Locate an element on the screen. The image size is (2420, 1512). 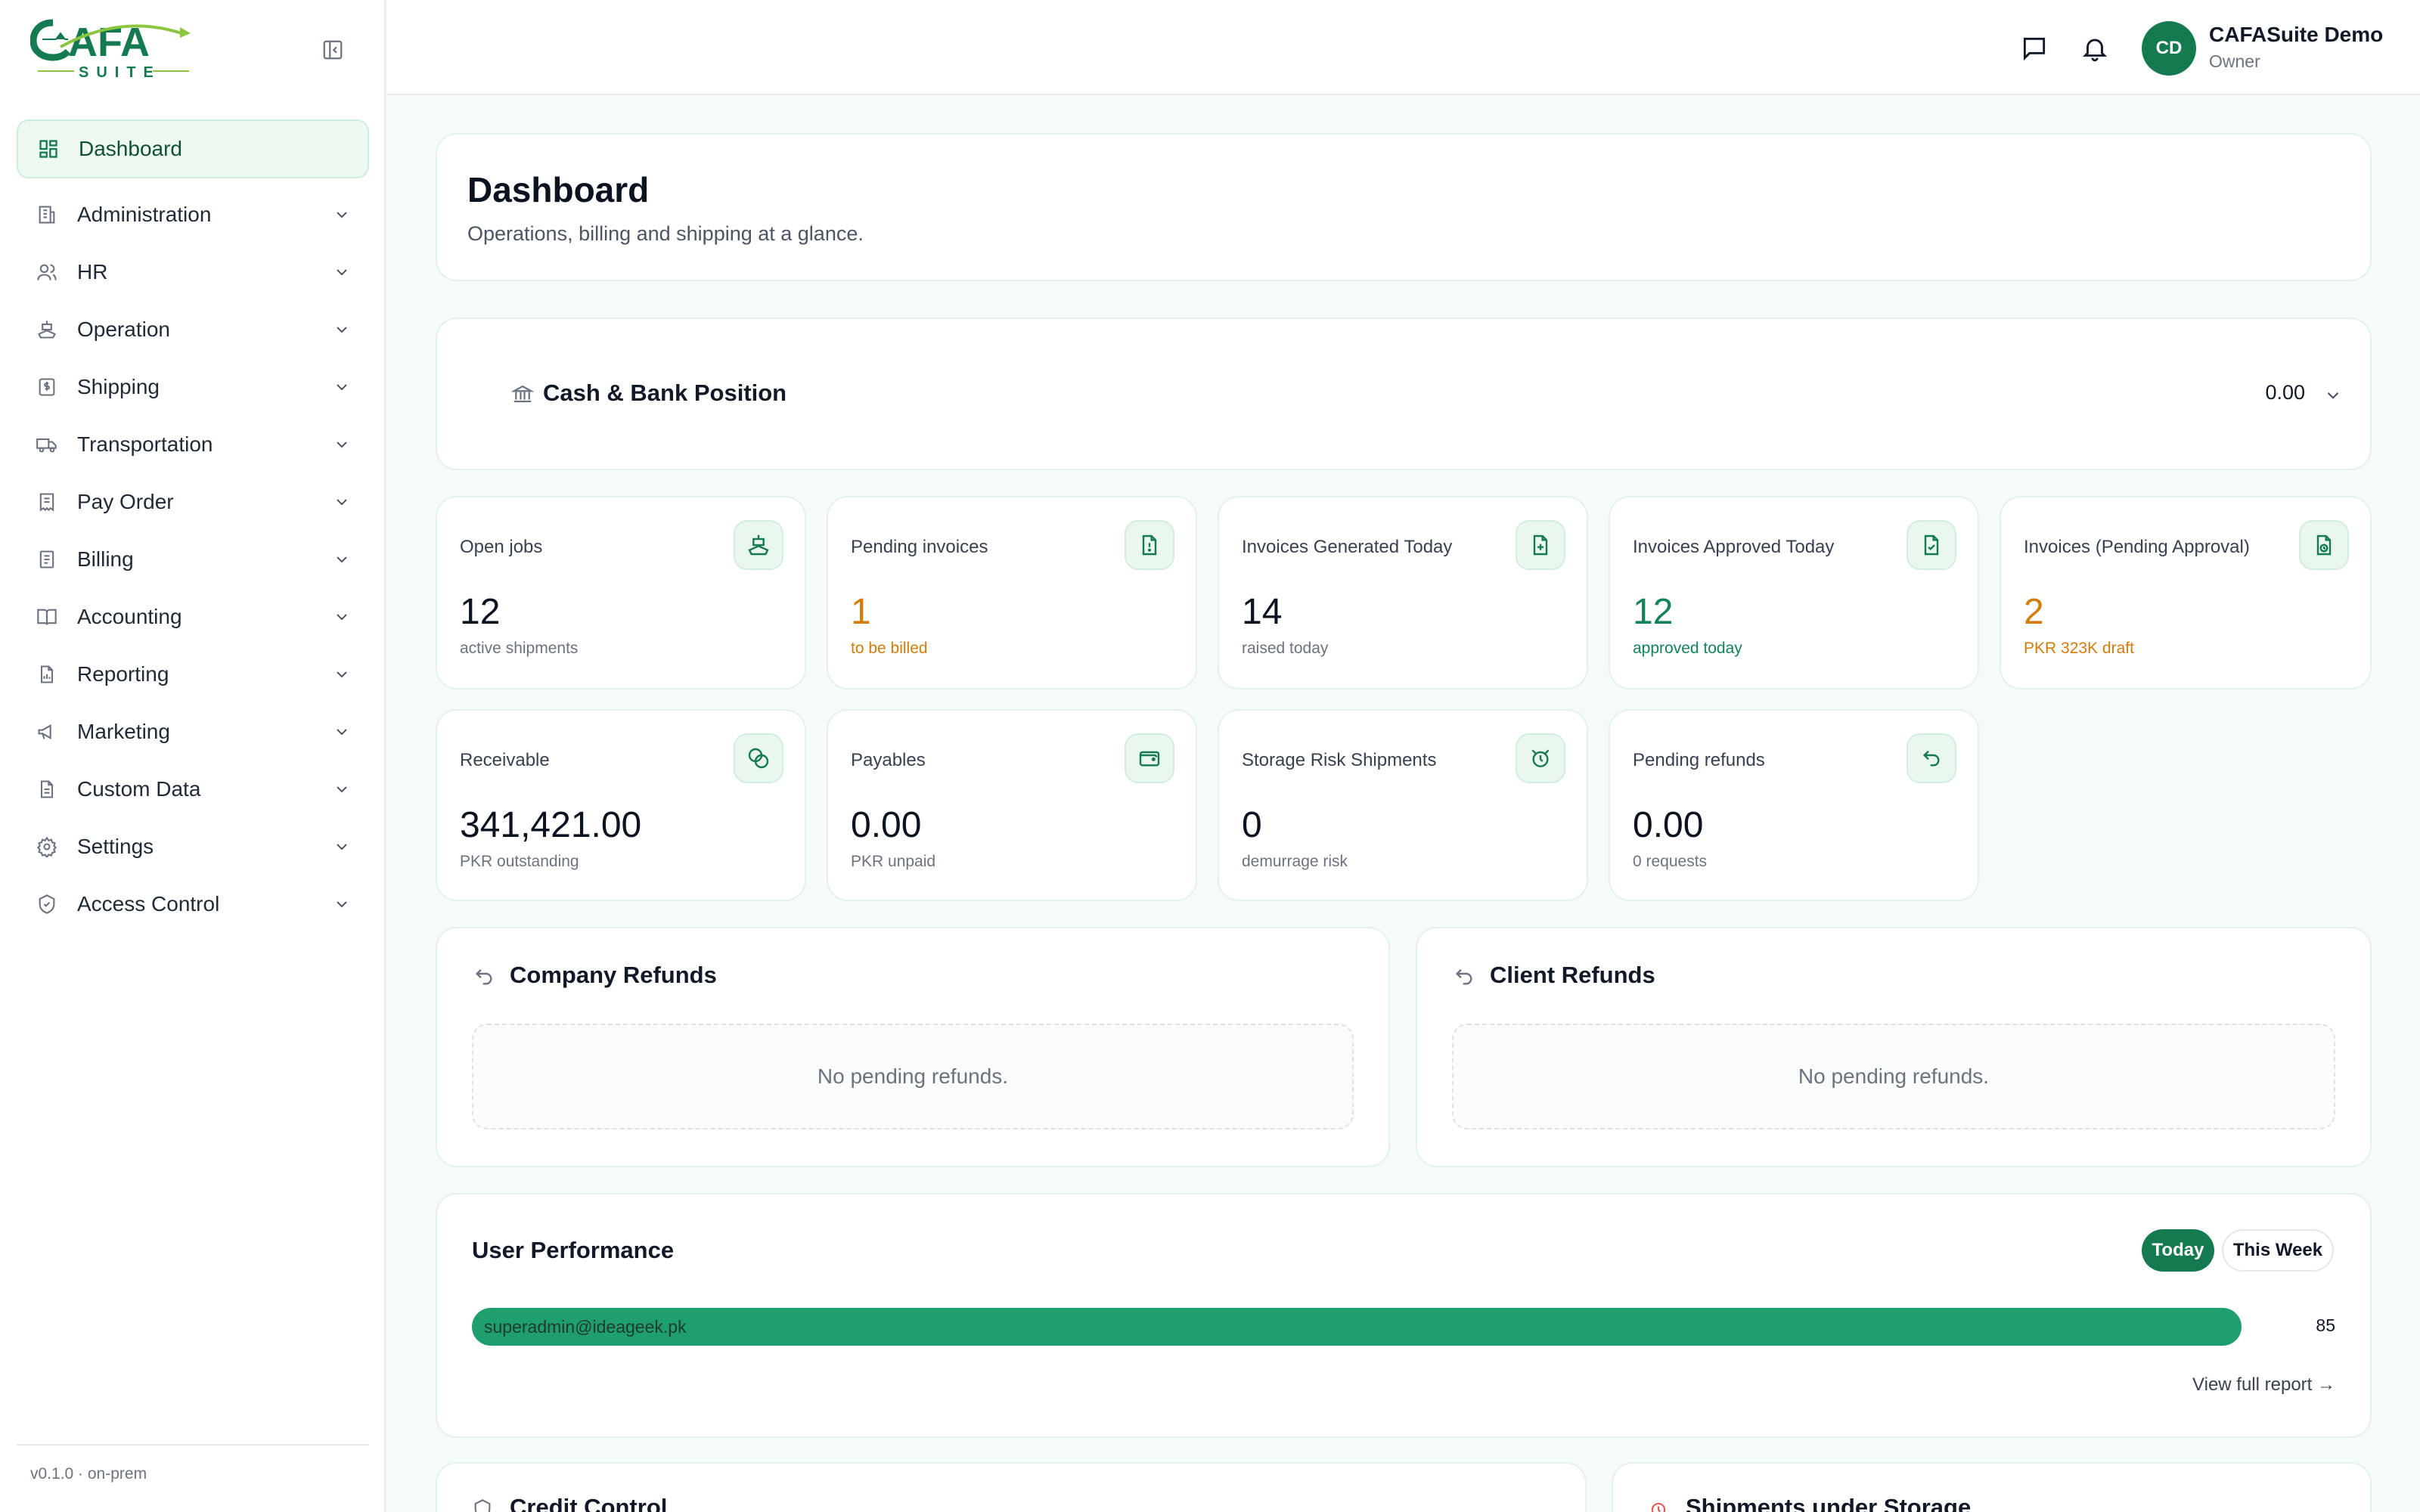
sidebar-item-reporting: Reporting is located at coordinates (193, 674).